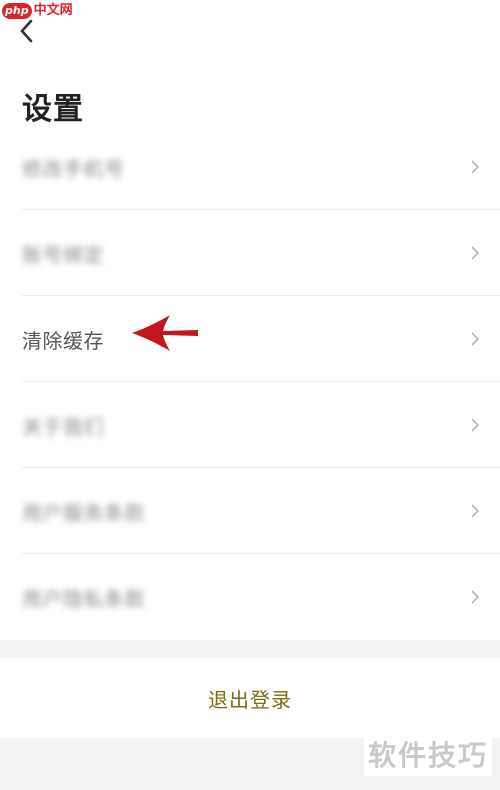 This screenshot has height=790, width=500. Describe the element at coordinates (63, 340) in the screenshot. I see `settings-item-label: 清除缓存` at that location.